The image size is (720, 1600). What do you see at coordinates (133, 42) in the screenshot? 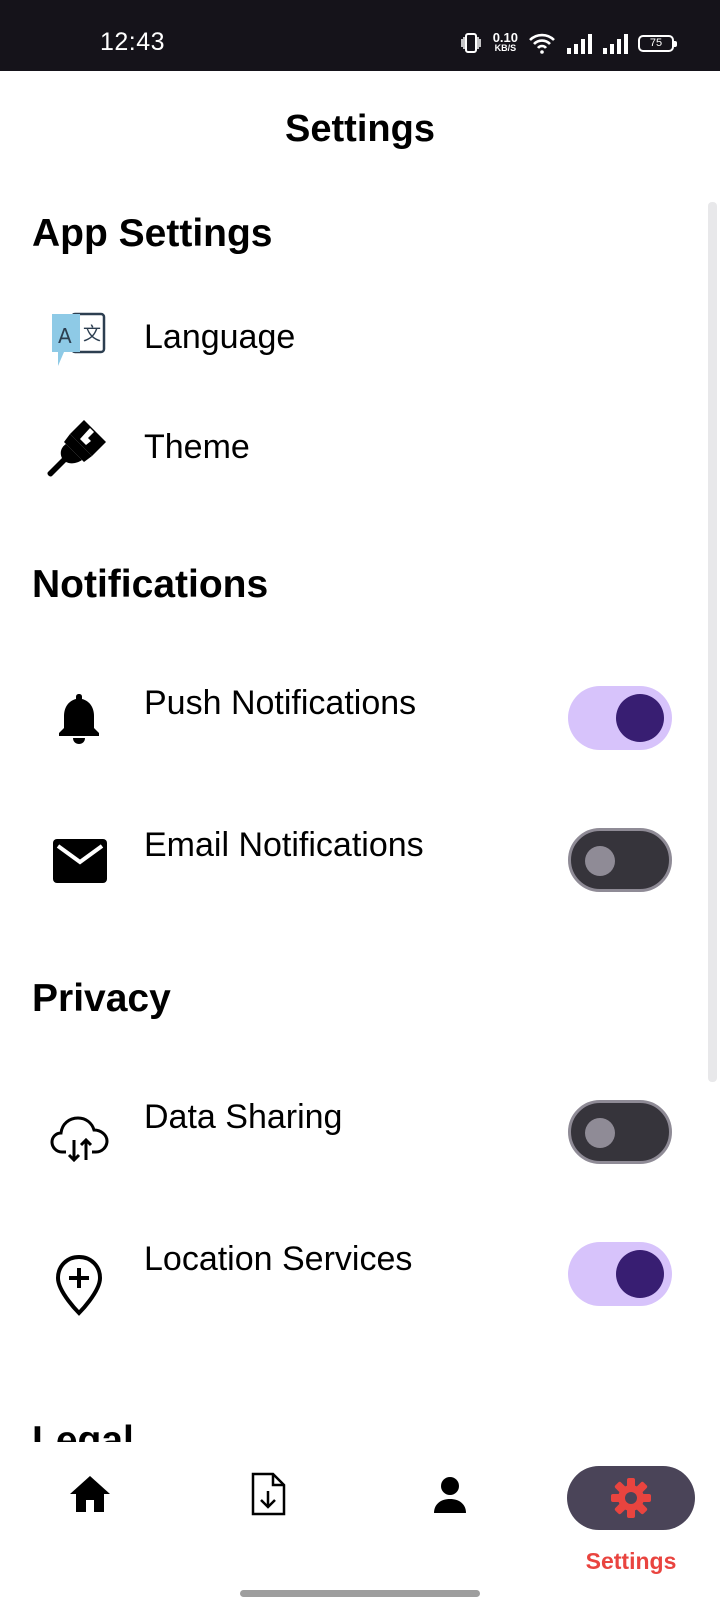
I see `status-time: 12:43` at bounding box center [133, 42].